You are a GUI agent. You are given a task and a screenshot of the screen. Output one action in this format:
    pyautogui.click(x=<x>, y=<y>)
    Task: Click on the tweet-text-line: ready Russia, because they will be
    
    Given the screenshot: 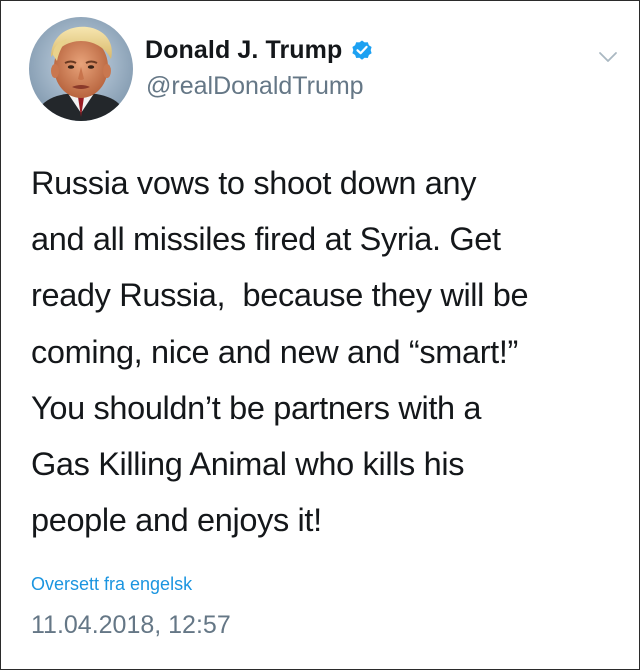 What is the action you would take?
    pyautogui.click(x=280, y=295)
    